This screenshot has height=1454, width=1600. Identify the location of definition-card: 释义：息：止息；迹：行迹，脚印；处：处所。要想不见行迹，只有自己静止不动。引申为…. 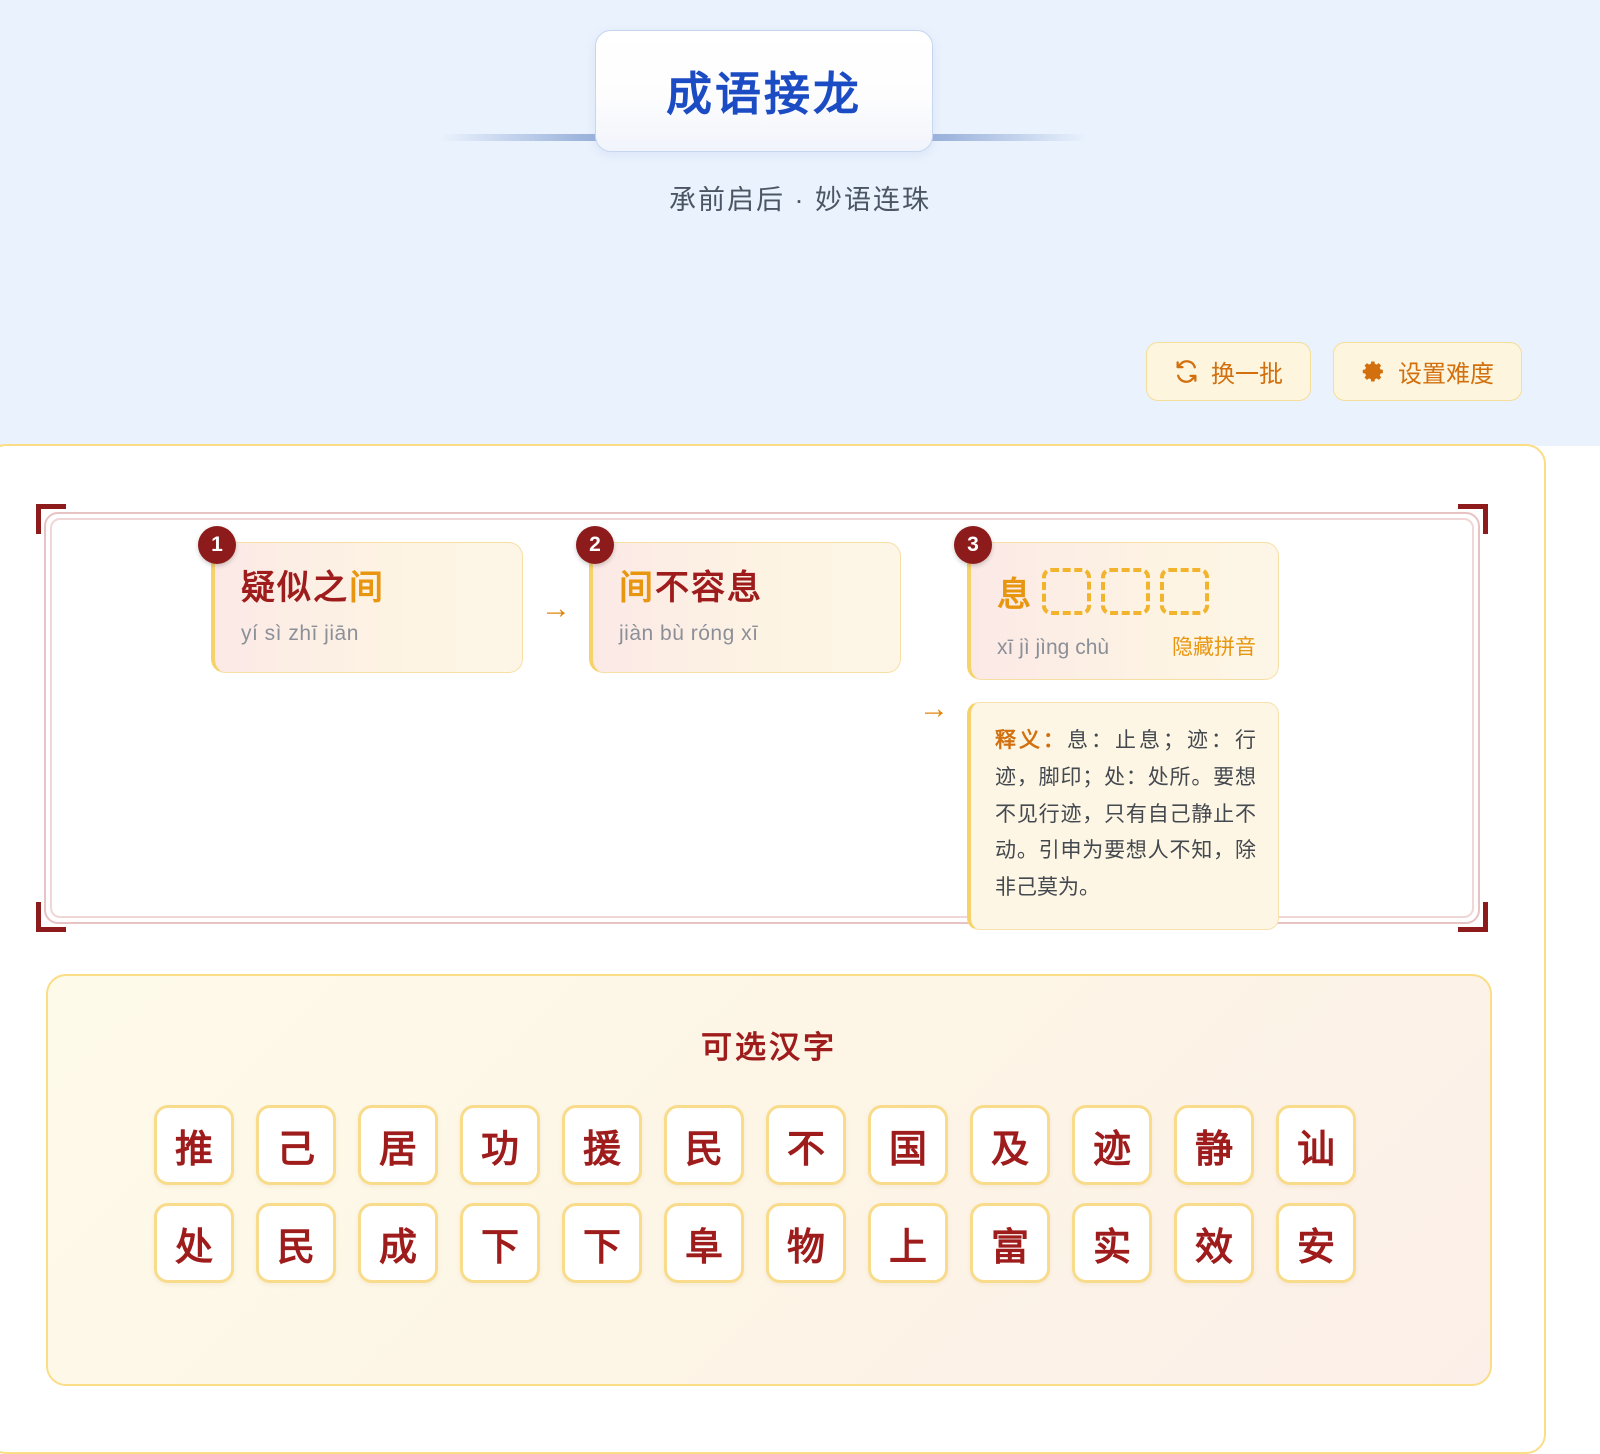
(1123, 816).